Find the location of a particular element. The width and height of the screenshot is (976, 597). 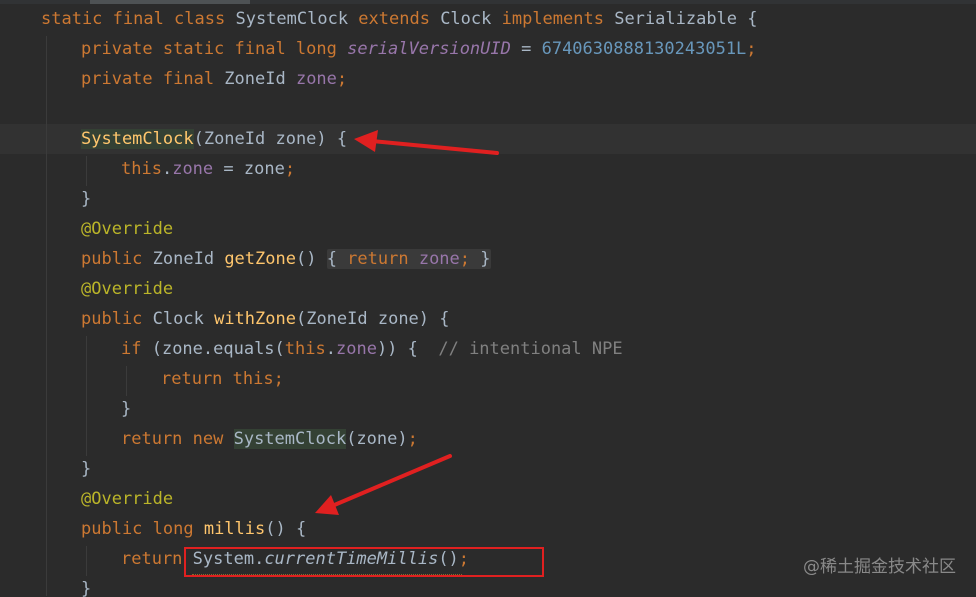

keyword: private final is located at coordinates (153, 79).